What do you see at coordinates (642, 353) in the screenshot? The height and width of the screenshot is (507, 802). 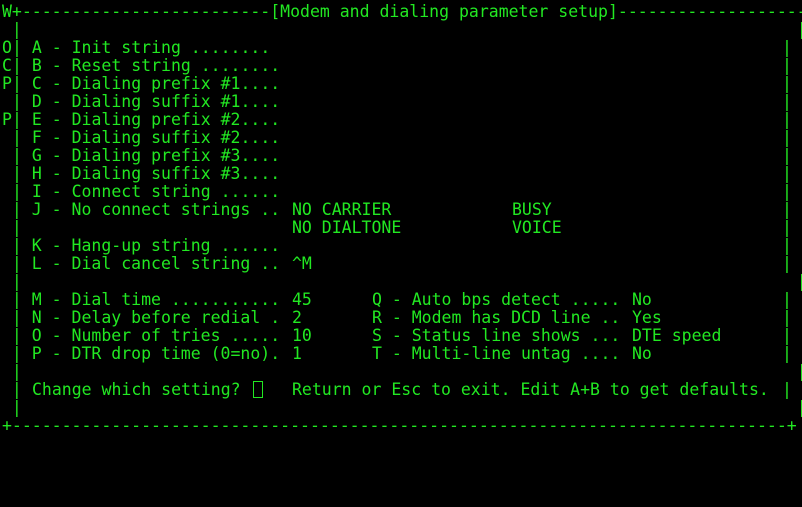 I see `setting-value-t: No` at bounding box center [642, 353].